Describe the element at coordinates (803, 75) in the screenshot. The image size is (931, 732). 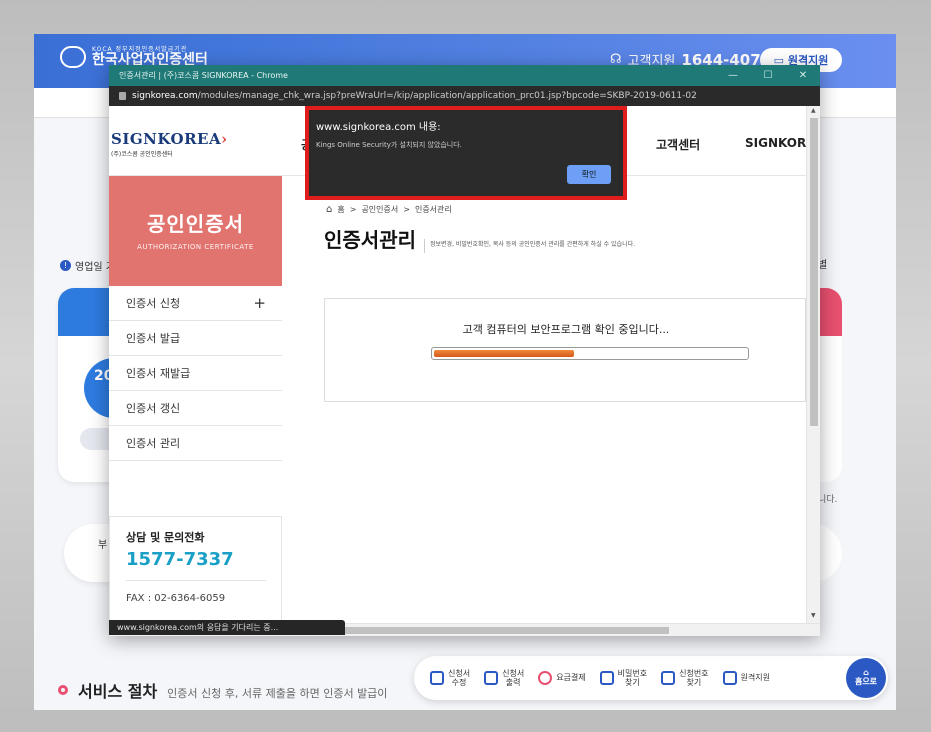
I see `close-icon: ✕` at that location.